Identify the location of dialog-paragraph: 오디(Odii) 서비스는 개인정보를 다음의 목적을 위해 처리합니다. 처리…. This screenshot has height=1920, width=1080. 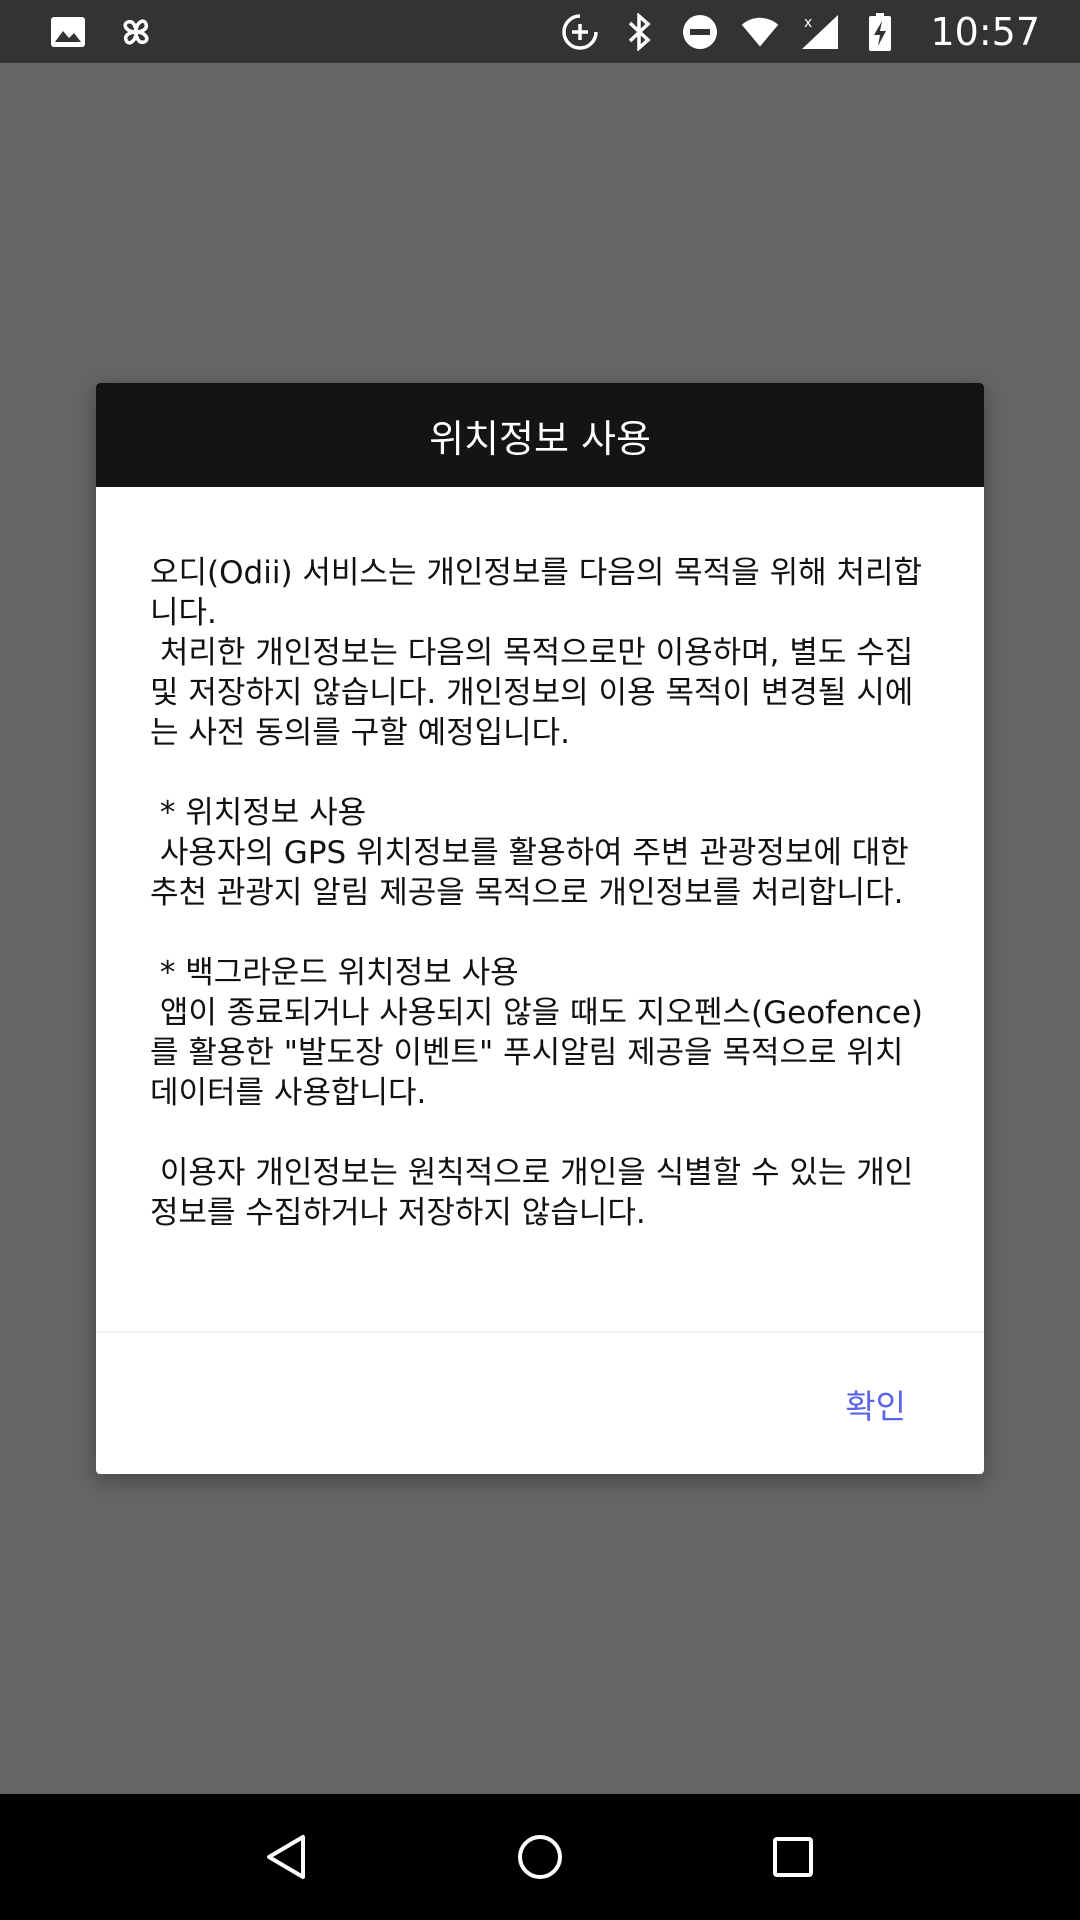
(536, 653).